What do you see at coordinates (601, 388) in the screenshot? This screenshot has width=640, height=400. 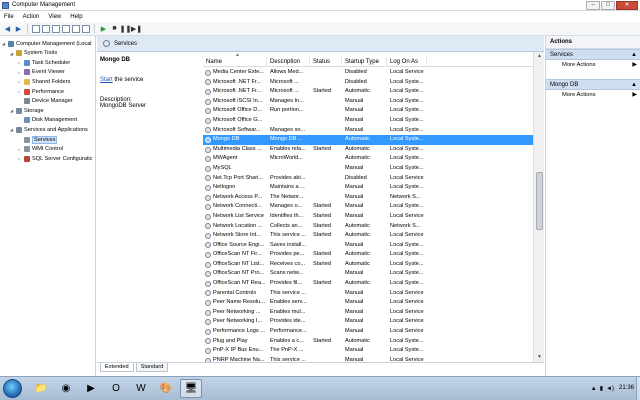 I see `network-icon: ▮` at bounding box center [601, 388].